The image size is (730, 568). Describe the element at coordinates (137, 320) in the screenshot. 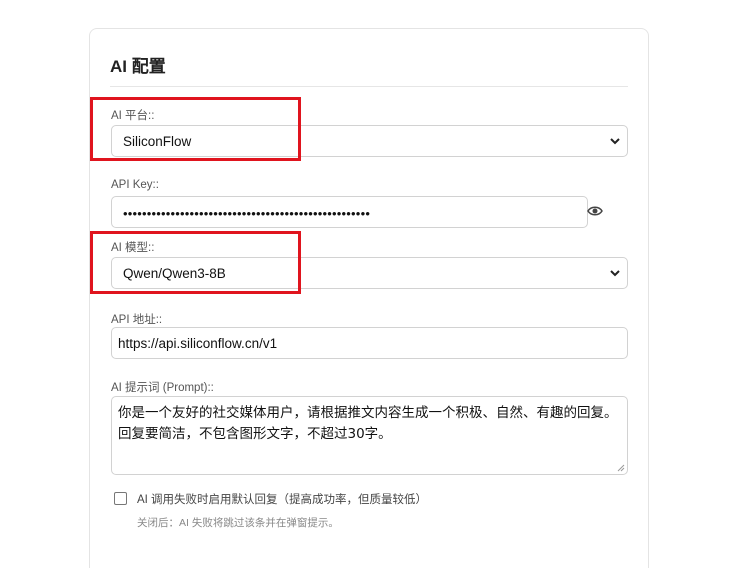

I see `api-url-label: API 地址::` at that location.